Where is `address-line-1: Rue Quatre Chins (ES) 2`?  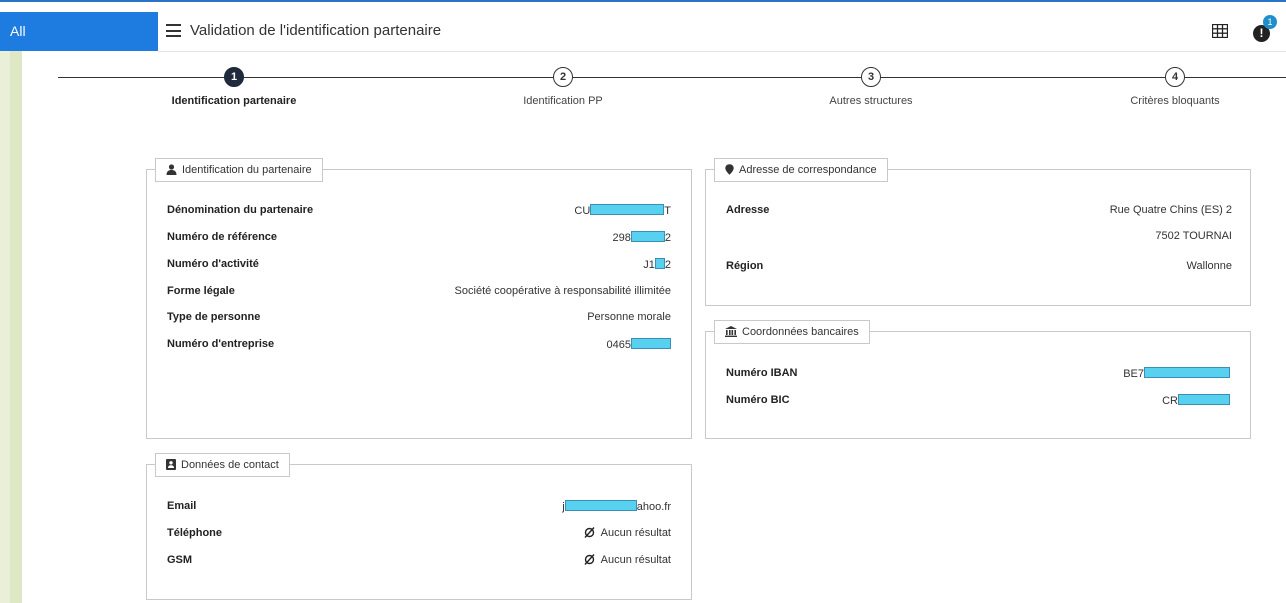 address-line-1: Rue Quatre Chins (ES) 2 is located at coordinates (1170, 210).